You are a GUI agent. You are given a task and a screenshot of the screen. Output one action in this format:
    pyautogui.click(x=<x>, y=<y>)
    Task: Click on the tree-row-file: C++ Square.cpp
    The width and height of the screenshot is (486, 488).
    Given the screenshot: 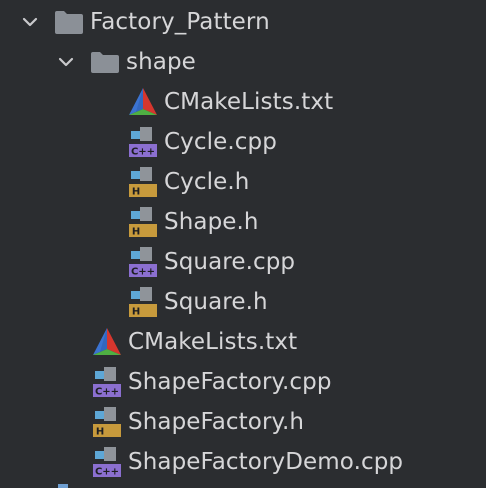 What is the action you would take?
    pyautogui.click(x=243, y=262)
    